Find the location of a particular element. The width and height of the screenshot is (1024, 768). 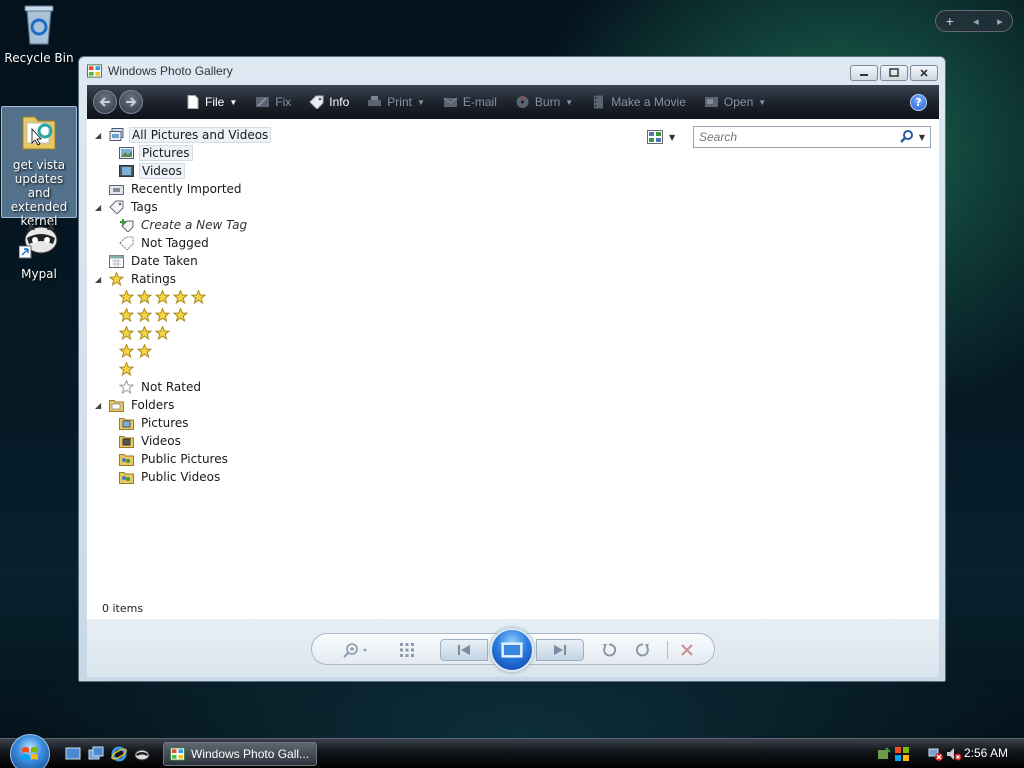

tree-item-rating-1-stars is located at coordinates (126, 369).